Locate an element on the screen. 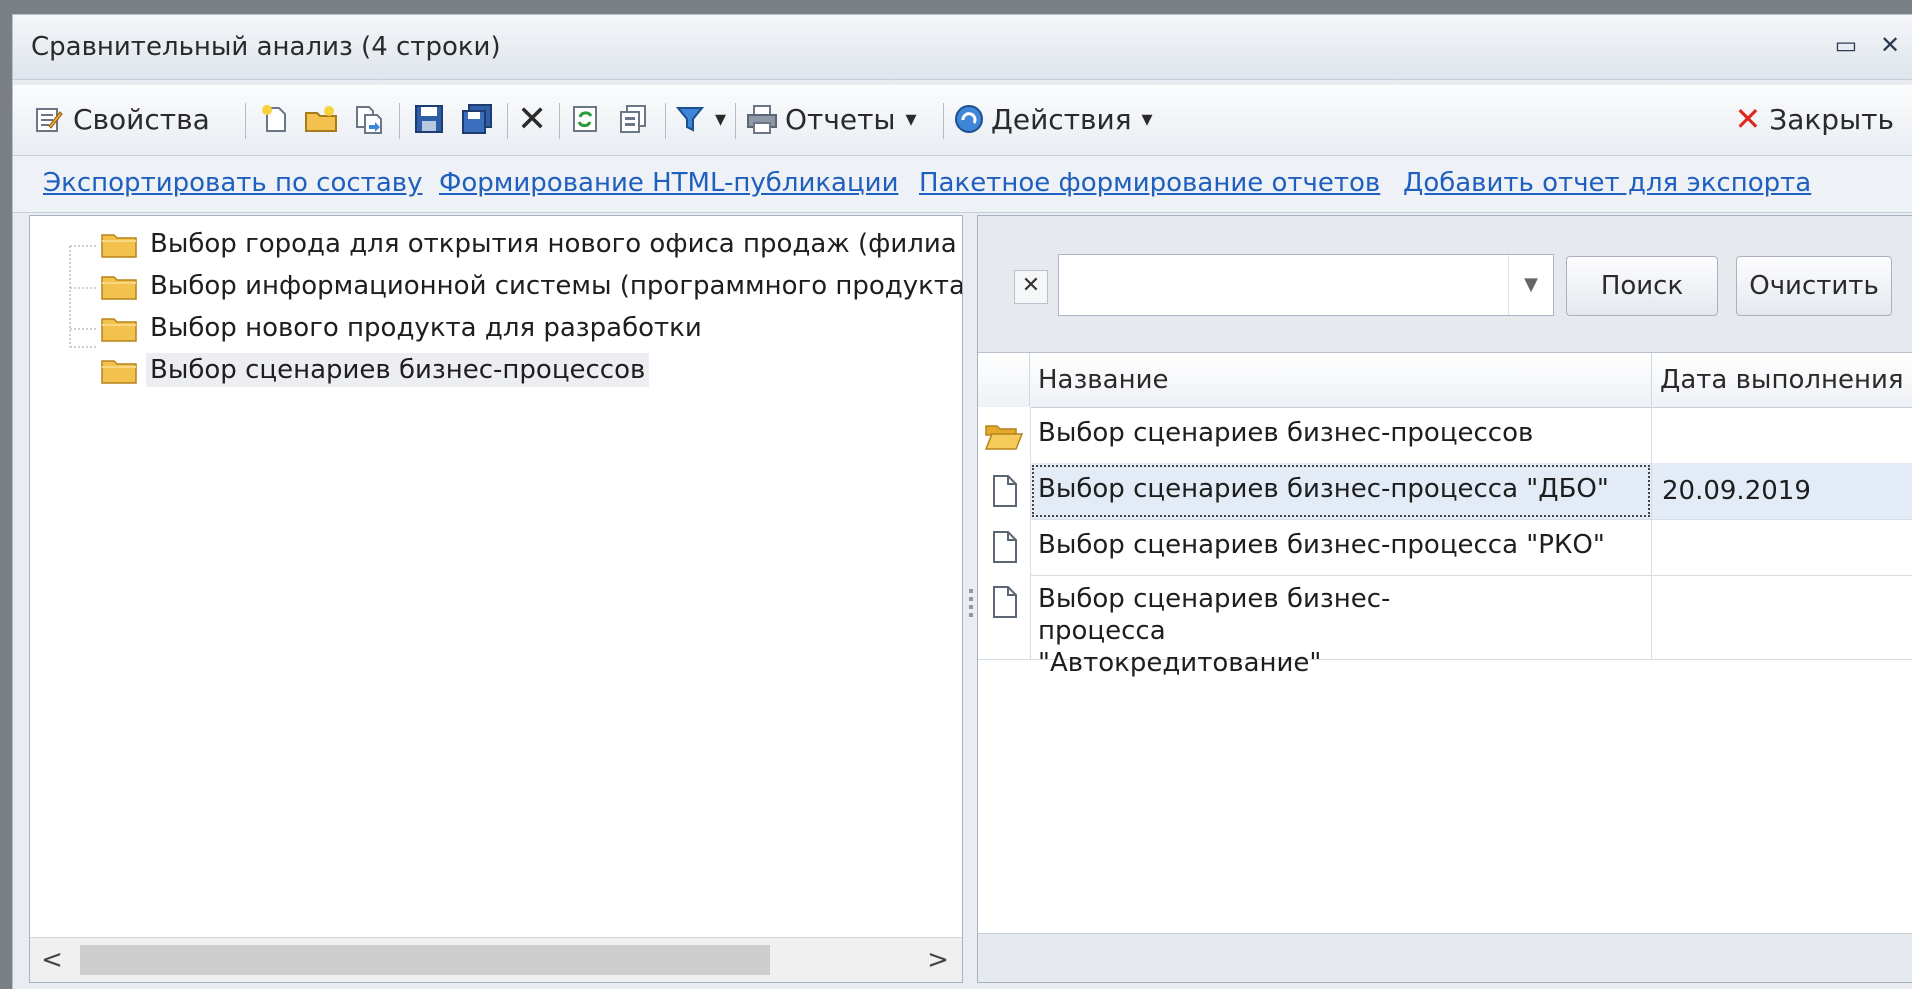  table-row: Выбор сценариев бизнес-процессов is located at coordinates (1445, 435).